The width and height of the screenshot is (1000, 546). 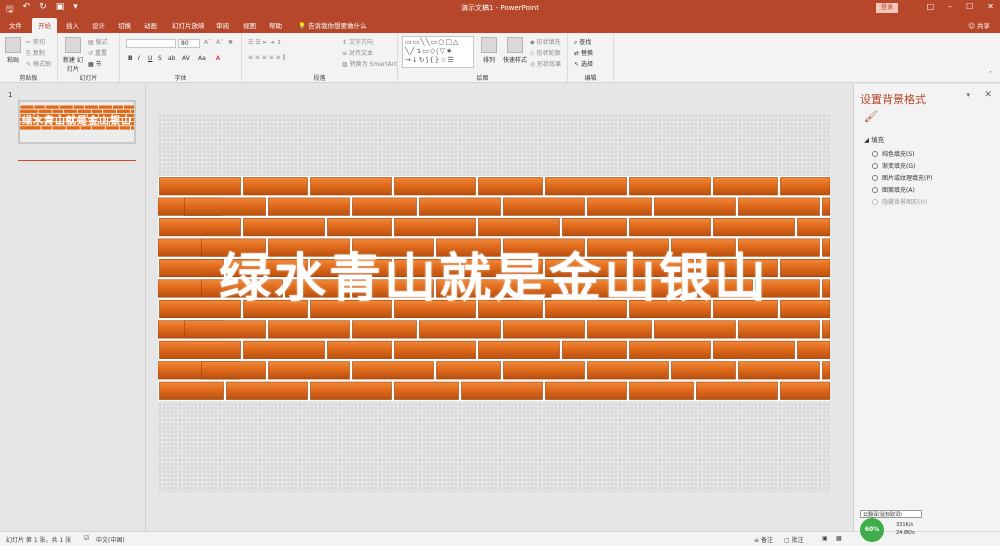 I want to click on text-direction-button: ↕ 文字方向, so click(x=357, y=41).